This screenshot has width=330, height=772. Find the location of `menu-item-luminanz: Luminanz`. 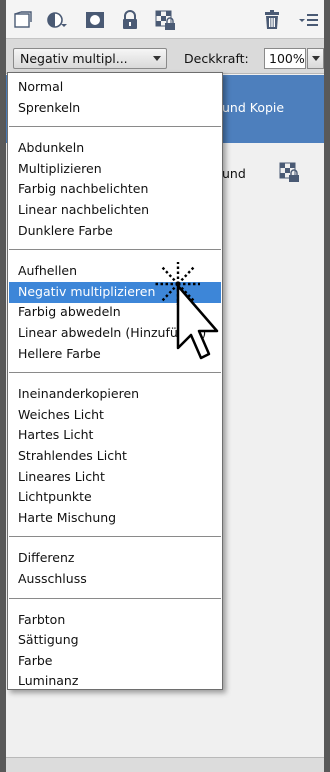

menu-item-luminanz: Luminanz is located at coordinates (115, 681).